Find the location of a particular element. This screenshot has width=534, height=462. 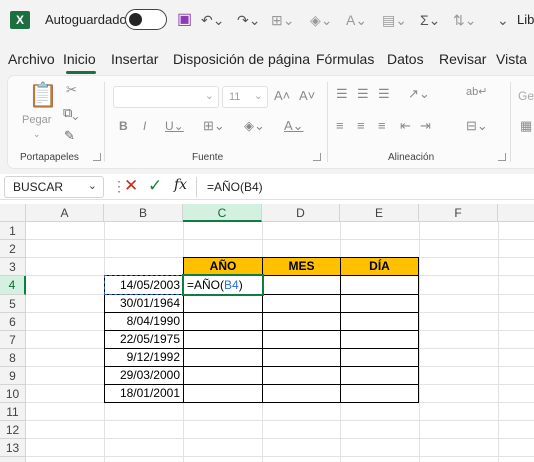

column-header-e: E is located at coordinates (379, 213).